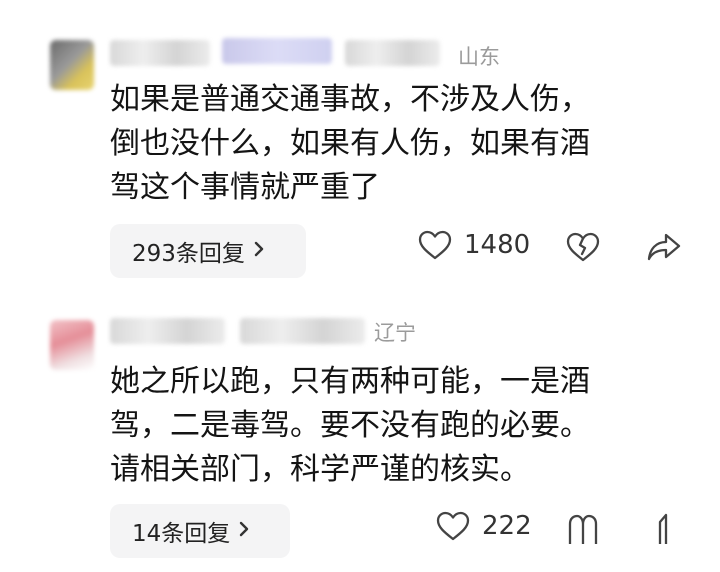 This screenshot has width=720, height=572. I want to click on like-count: 222, so click(507, 526).